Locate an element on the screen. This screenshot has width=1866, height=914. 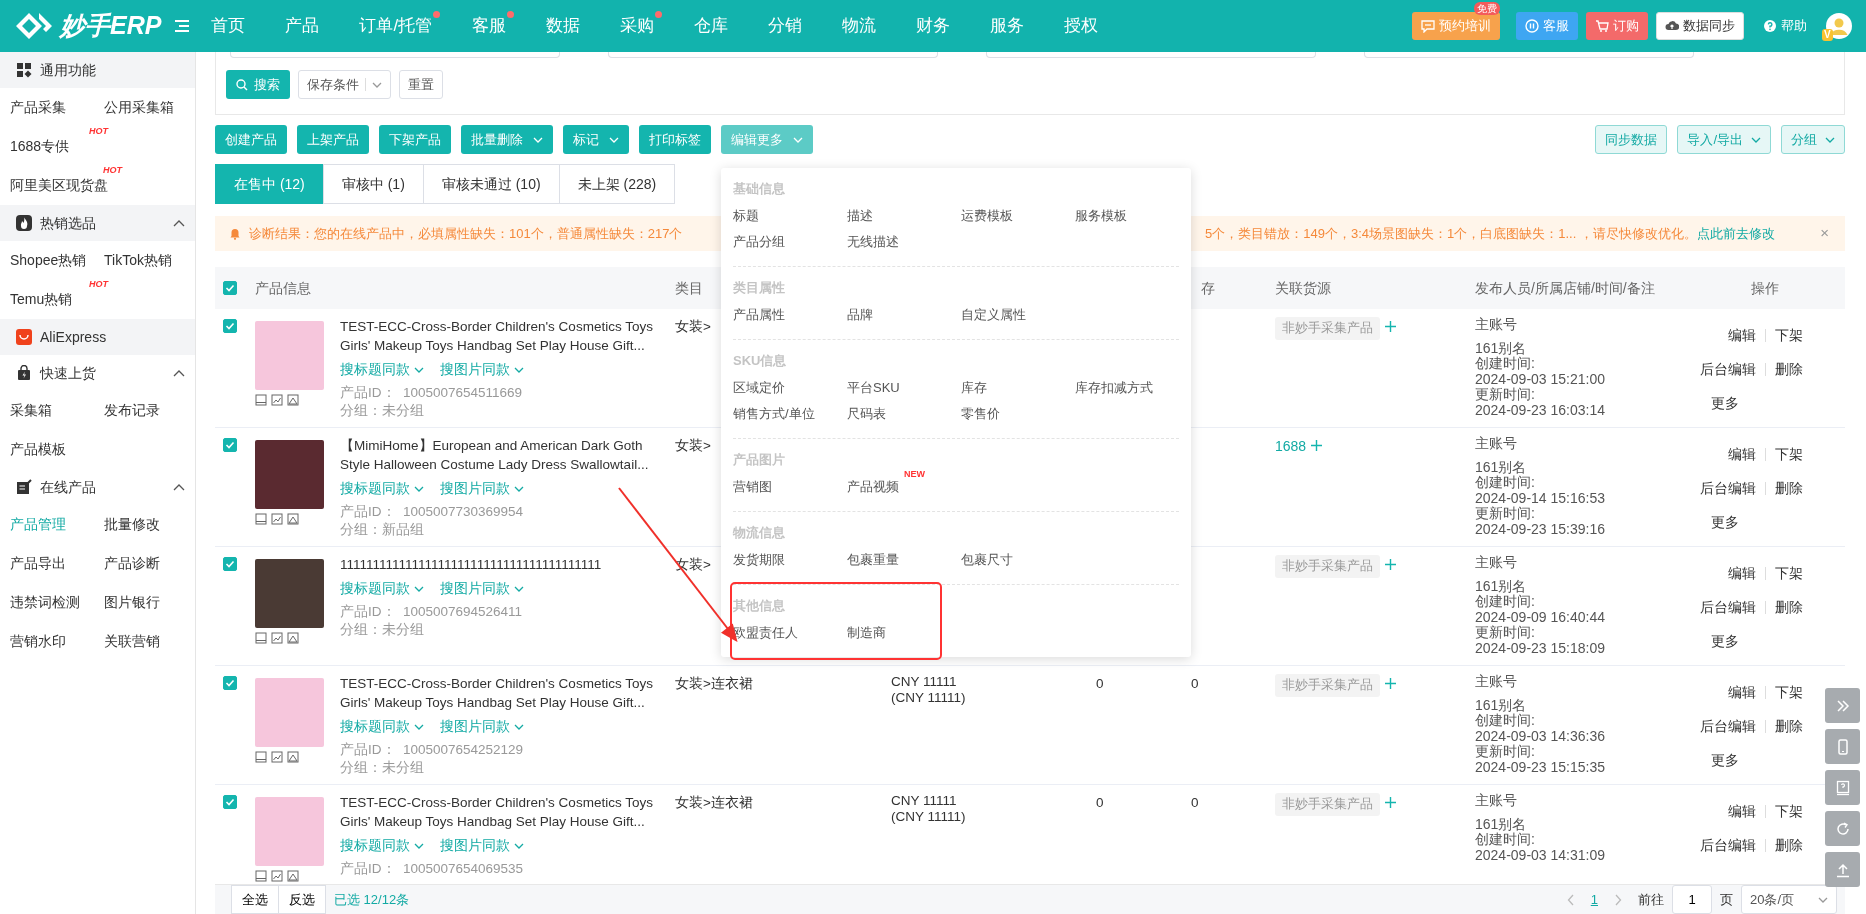
sidebar-link: 产品导出 is located at coordinates (47, 563).